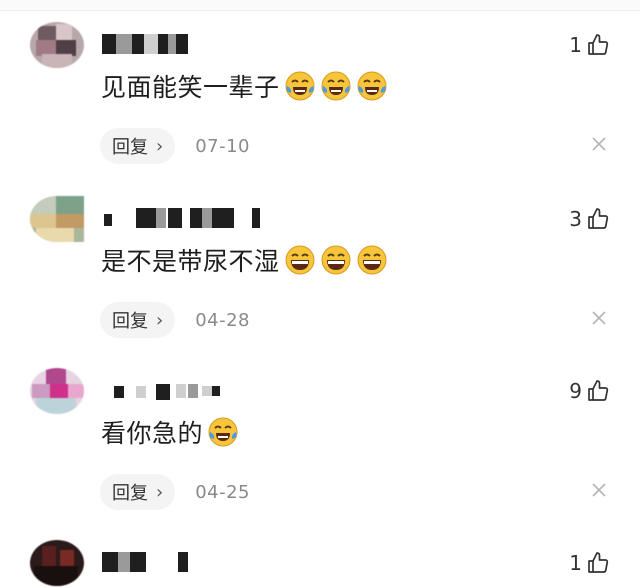 The width and height of the screenshot is (640, 588). Describe the element at coordinates (320, 5) in the screenshot. I see `top-divider` at that location.